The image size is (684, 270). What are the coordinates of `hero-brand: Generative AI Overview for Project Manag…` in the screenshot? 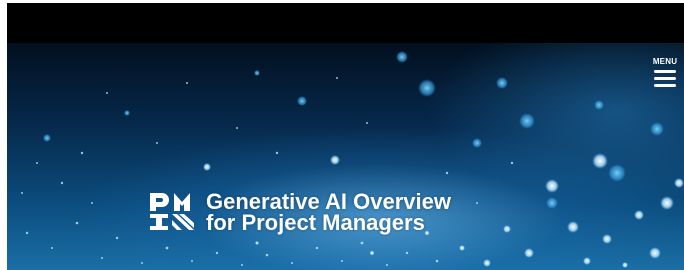 It's located at (299, 212).